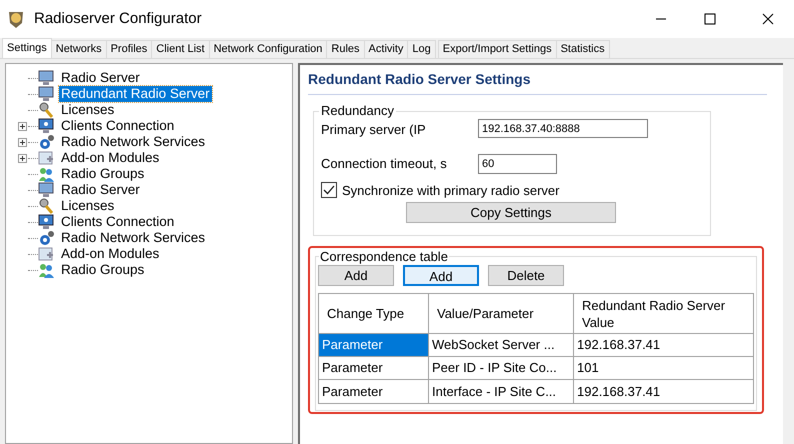 The width and height of the screenshot is (794, 444). What do you see at coordinates (374, 130) in the screenshot?
I see `field-label: Primary server (IP` at bounding box center [374, 130].